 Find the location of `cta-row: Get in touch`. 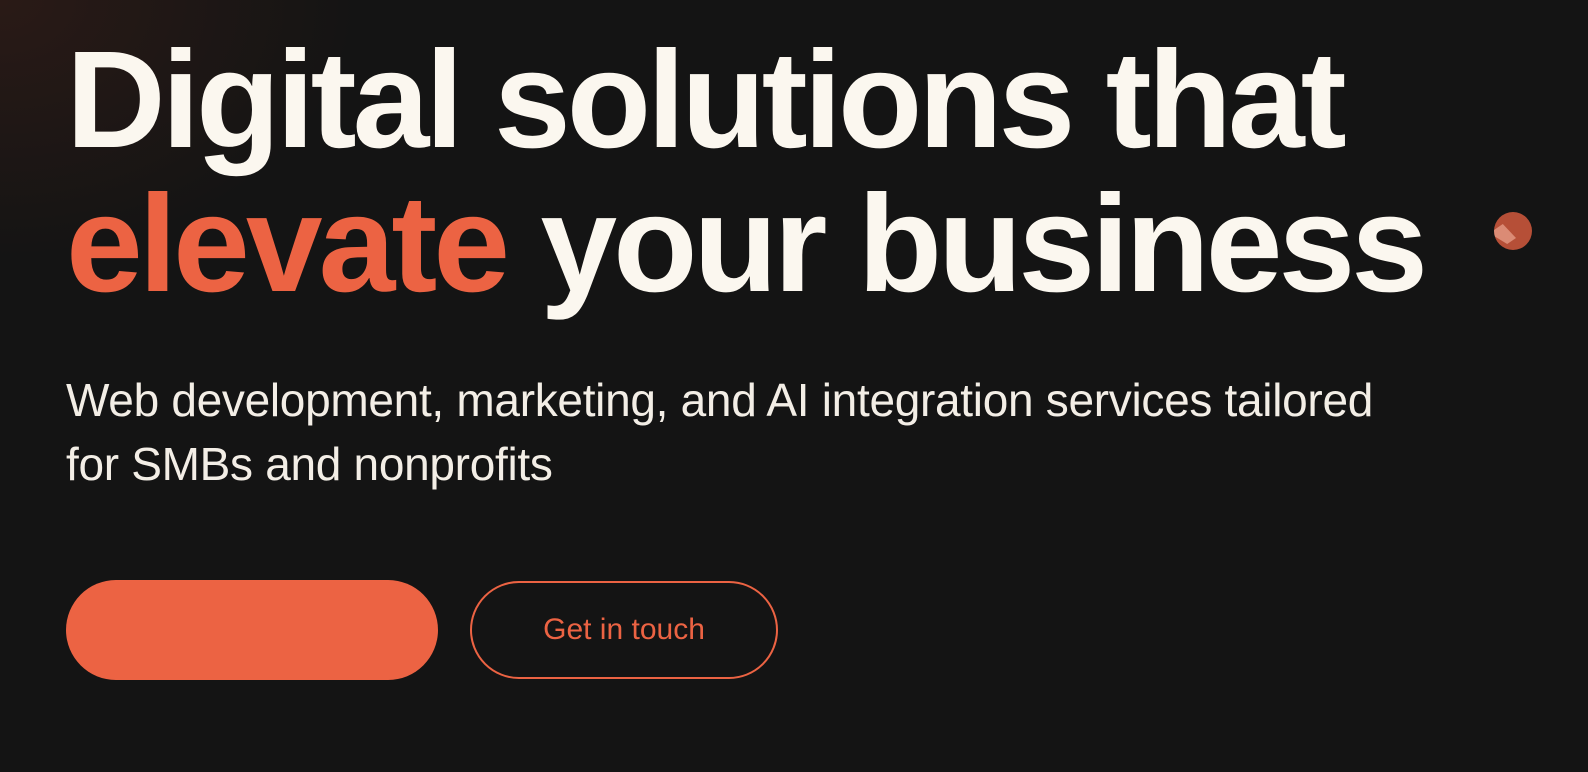

cta-row: Get in touch is located at coordinates (816, 630).